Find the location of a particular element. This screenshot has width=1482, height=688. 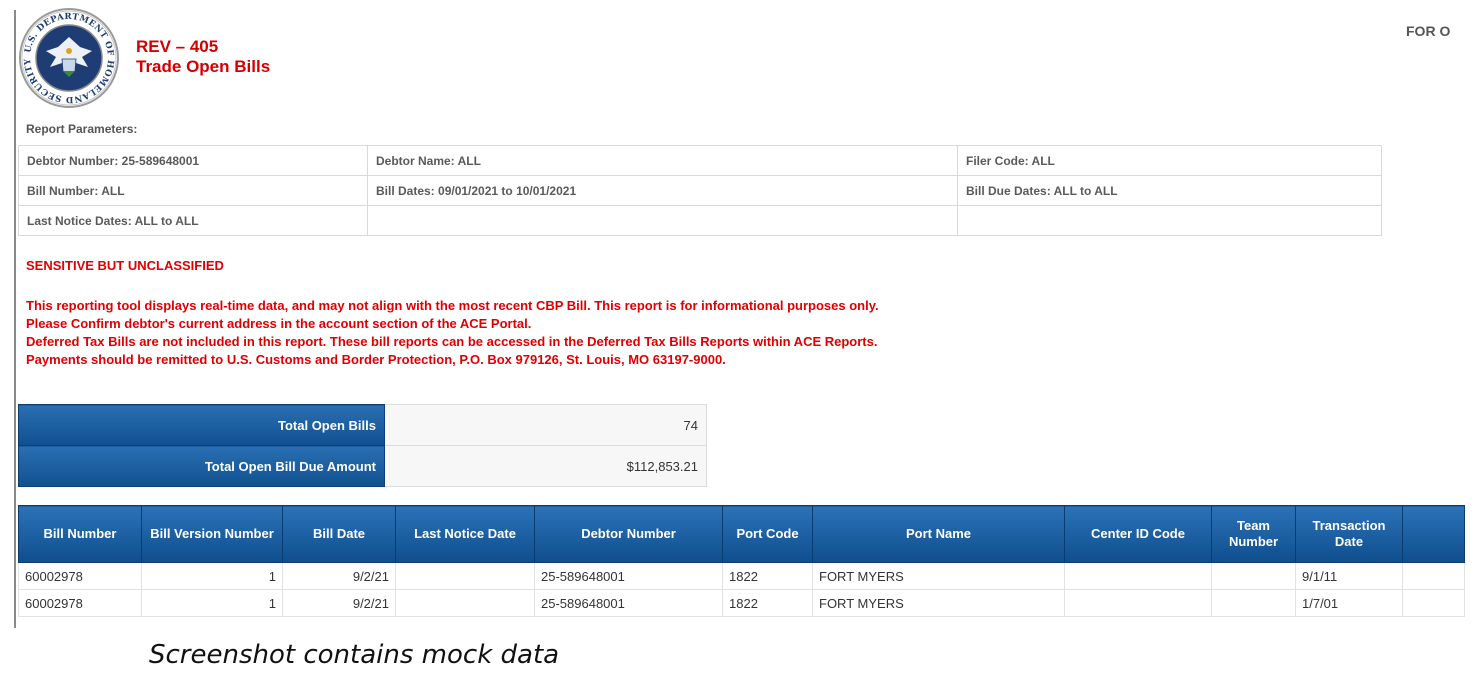

column-header-bill-number: Bill Number is located at coordinates (80, 534).